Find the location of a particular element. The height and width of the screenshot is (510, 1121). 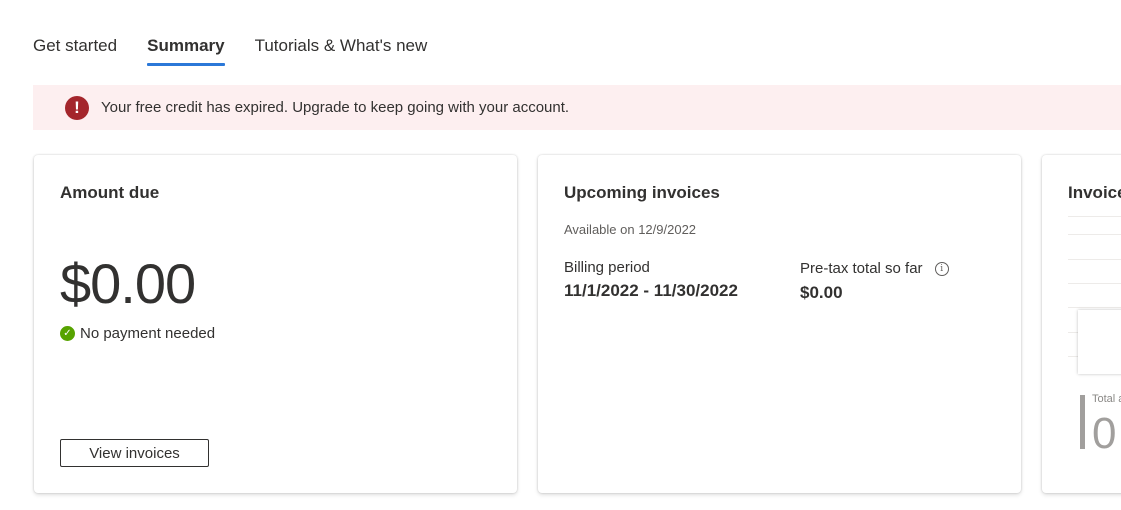

invoice-card: Invoice Total a 0 is located at coordinates (1081, 324).